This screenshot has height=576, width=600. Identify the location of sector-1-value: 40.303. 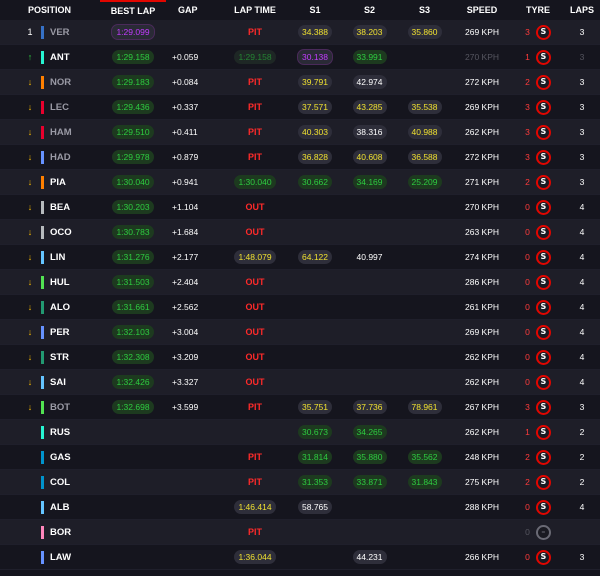
(315, 132).